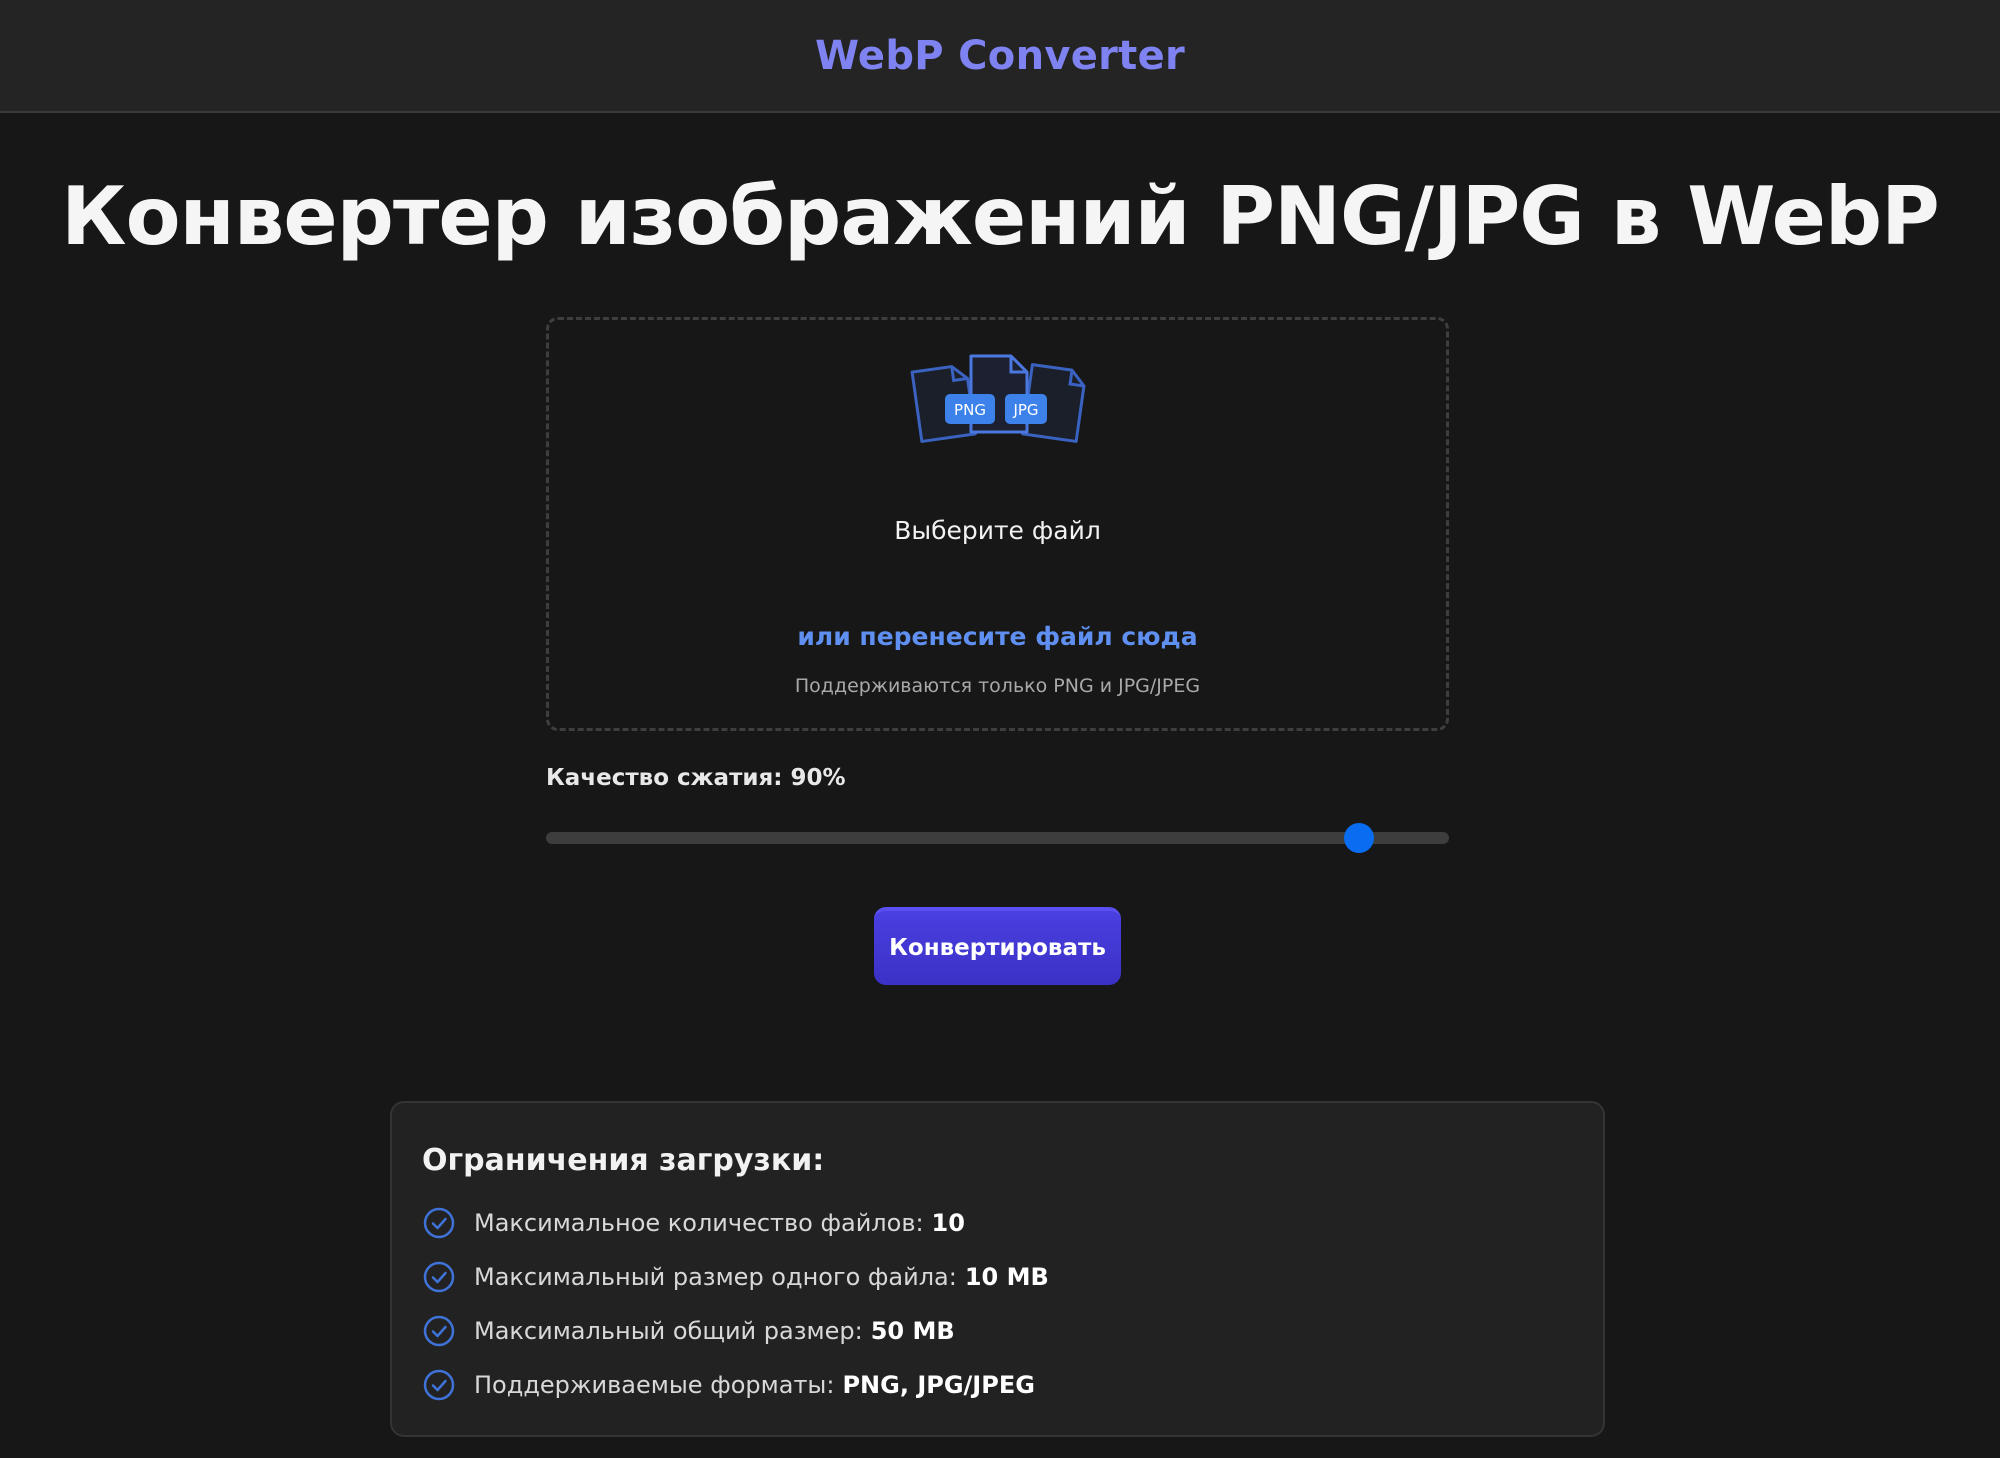 The image size is (2000, 1458). I want to click on quality-slider, so click(997, 838).